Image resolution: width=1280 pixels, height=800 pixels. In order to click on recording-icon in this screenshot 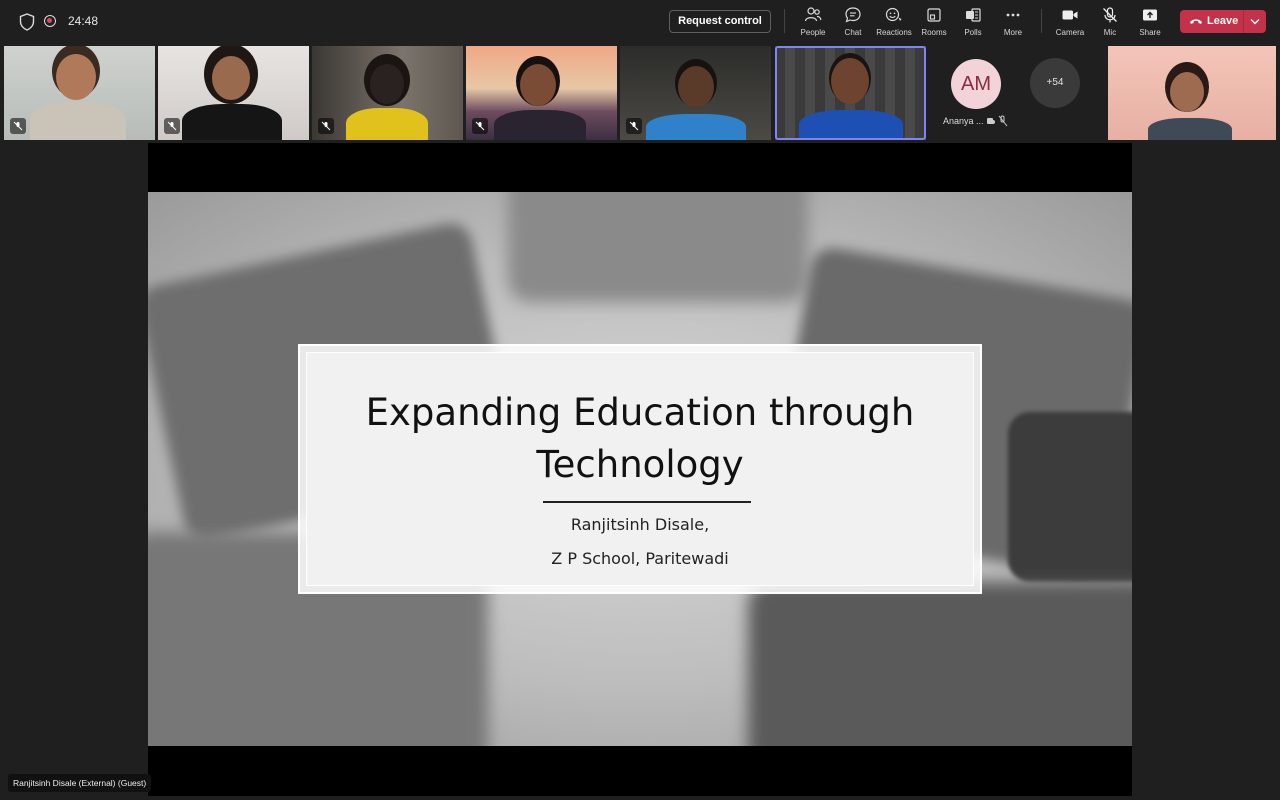, I will do `click(50, 21)`.